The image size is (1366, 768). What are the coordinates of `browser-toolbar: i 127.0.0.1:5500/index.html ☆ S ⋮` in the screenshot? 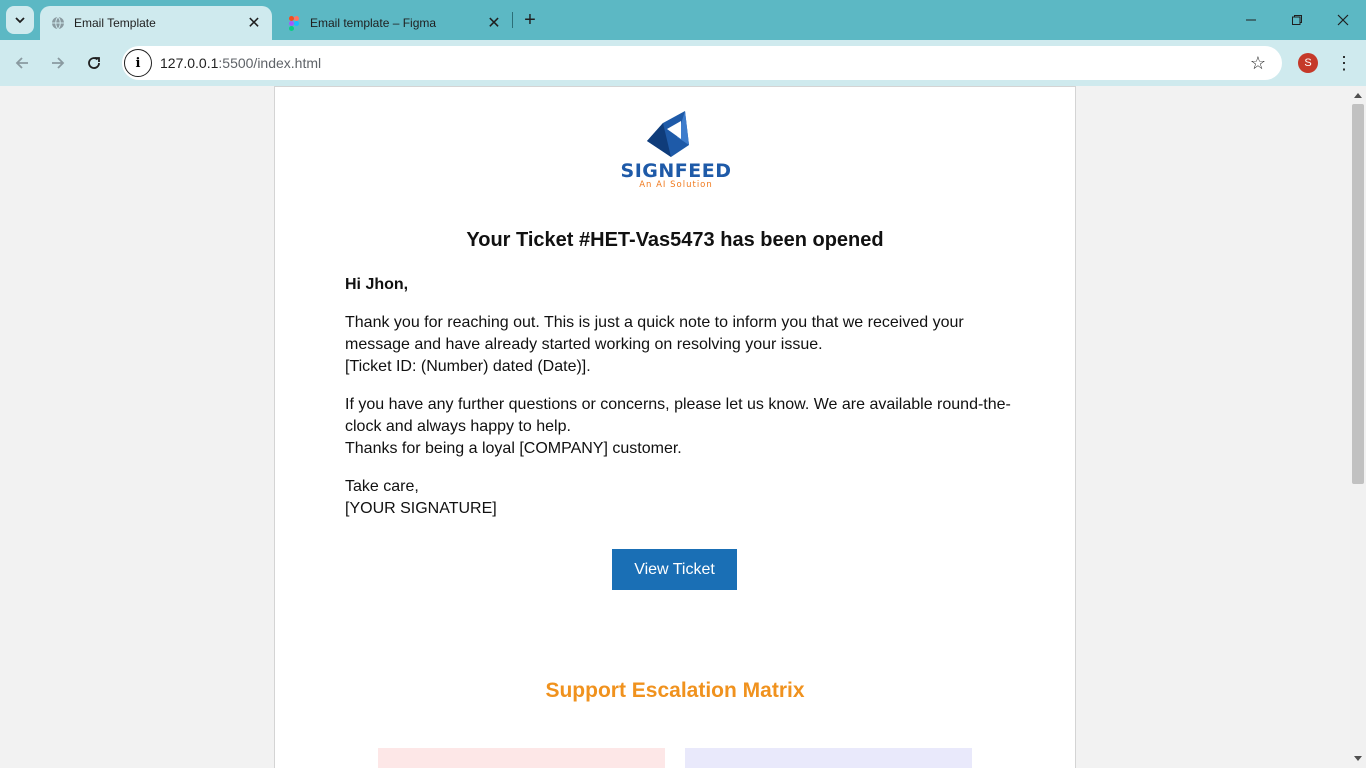 It's located at (683, 63).